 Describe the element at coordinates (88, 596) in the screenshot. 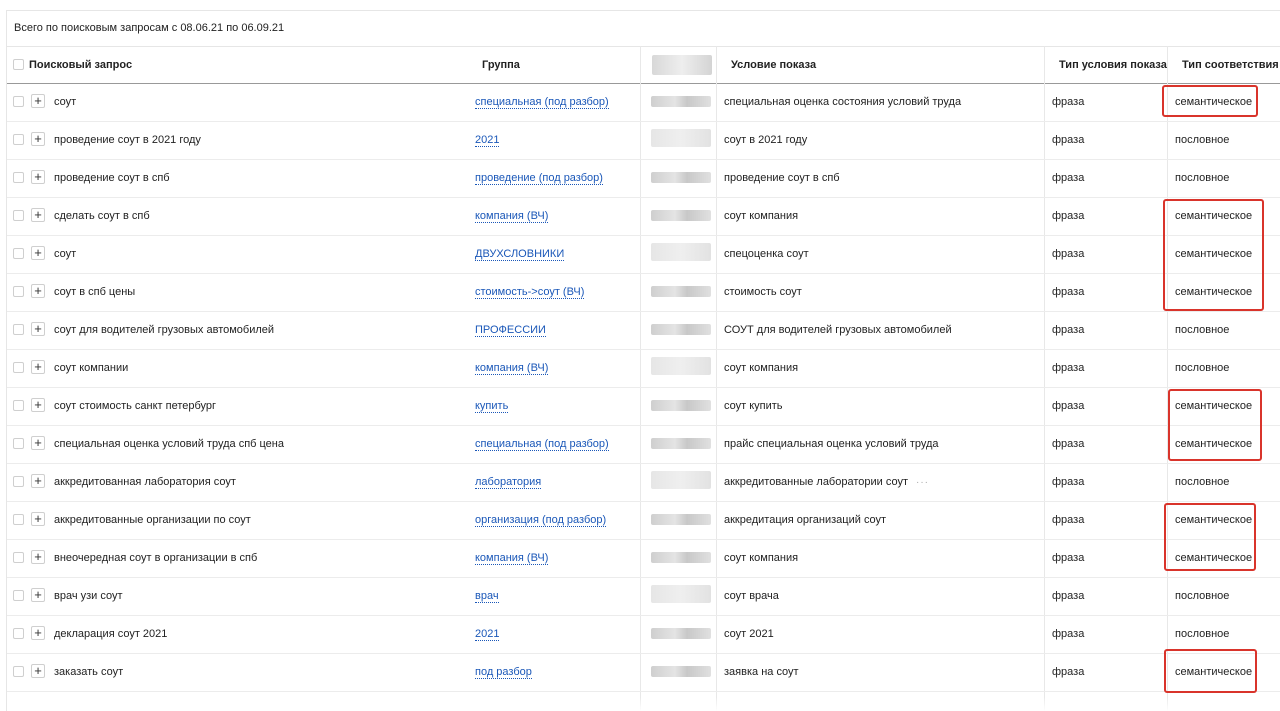

I see `query-cell: врач узи соут` at that location.